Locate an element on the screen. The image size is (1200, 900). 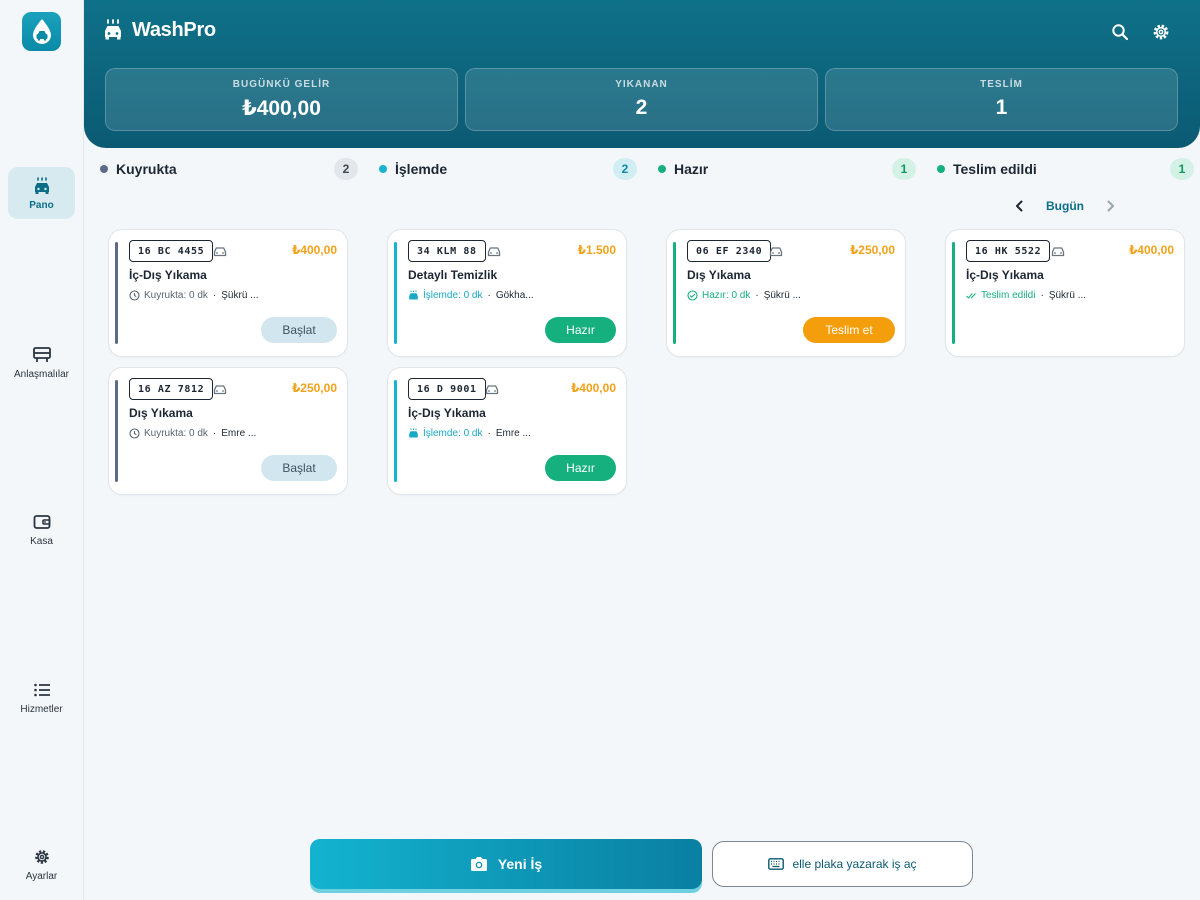
brand: WashPro is located at coordinates (159, 30).